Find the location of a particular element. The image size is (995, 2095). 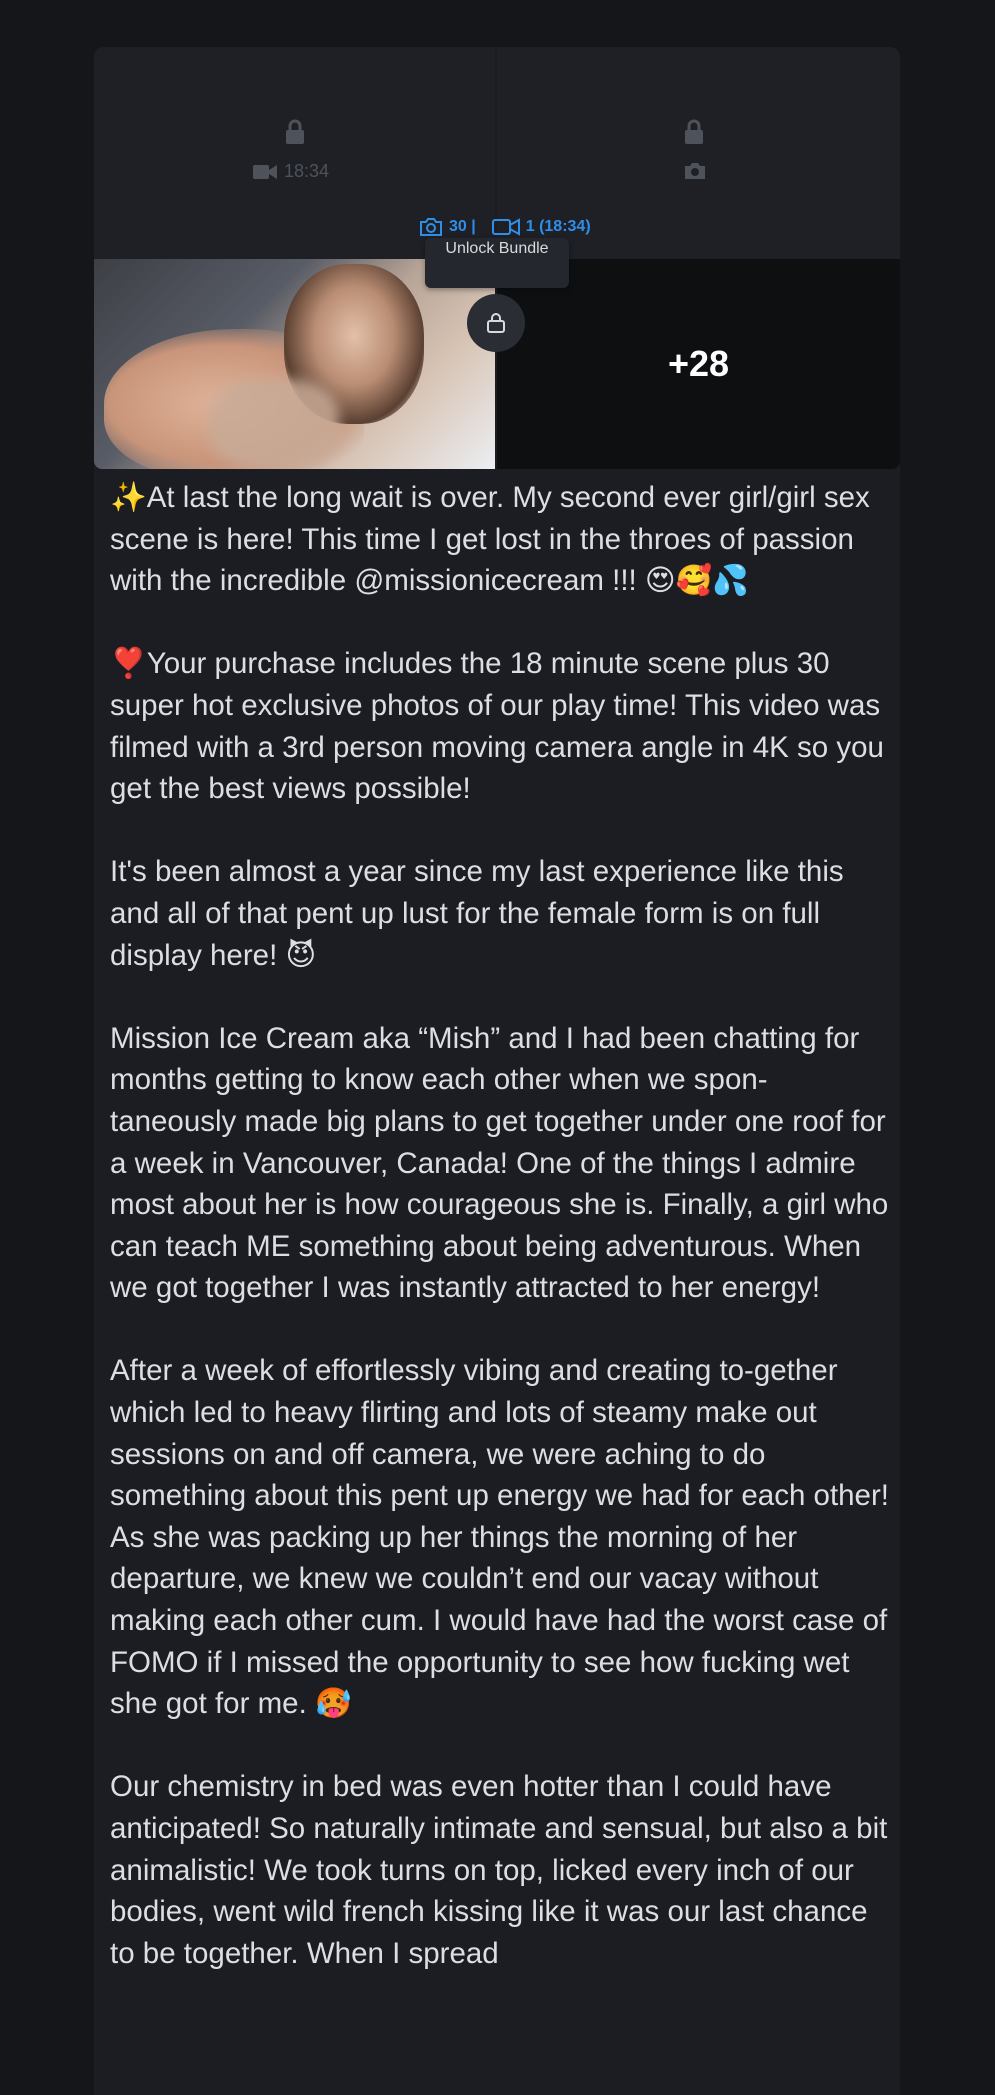

bundle-info: 30 | 1 (18:34) is located at coordinates (505, 227).